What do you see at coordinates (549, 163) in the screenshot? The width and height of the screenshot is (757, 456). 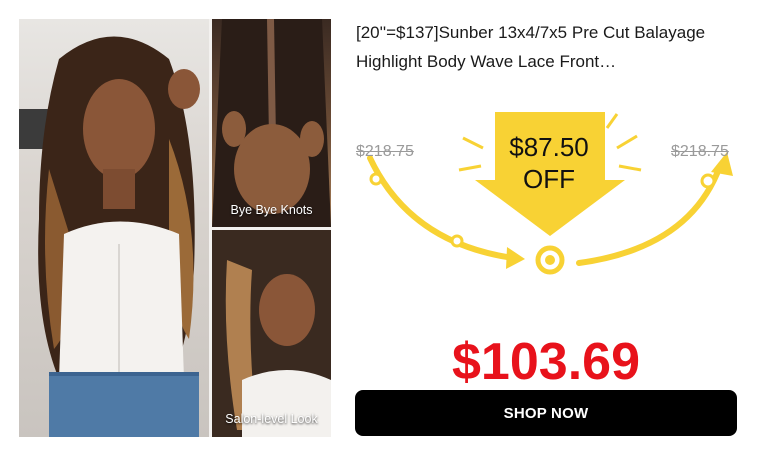 I see `discount-label: $87.50 OFF` at bounding box center [549, 163].